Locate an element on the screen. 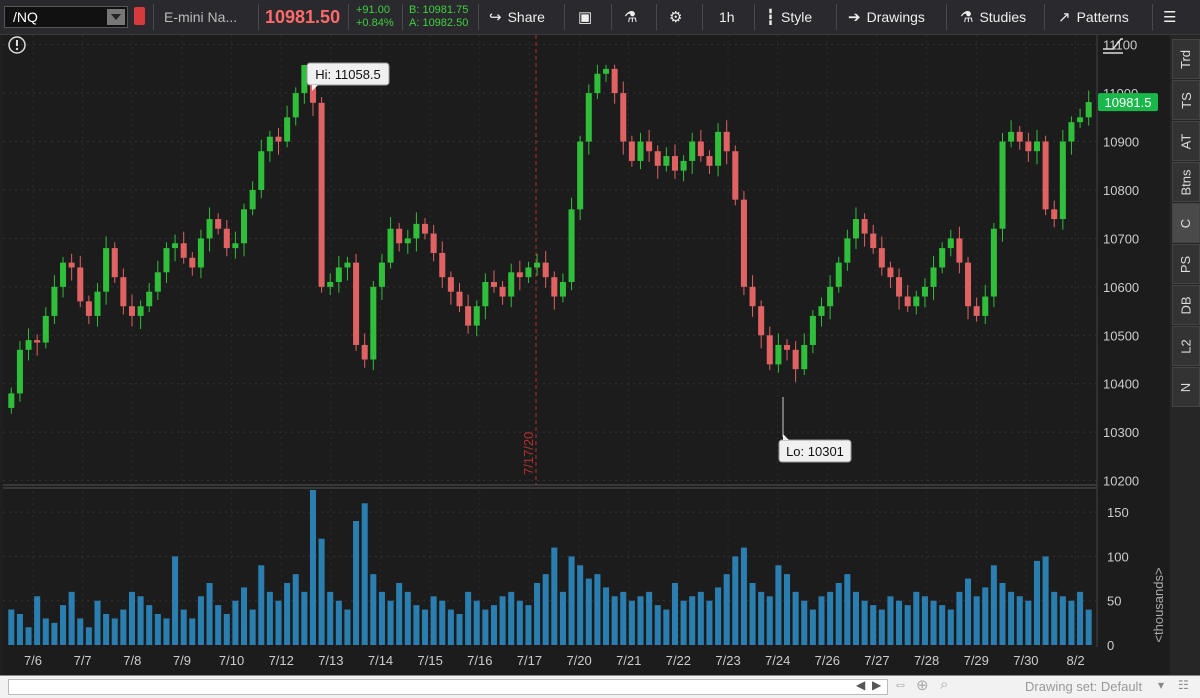 Image resolution: width=1200 pixels, height=698 pixels. volume-tick-label: 150 is located at coordinates (1118, 512).